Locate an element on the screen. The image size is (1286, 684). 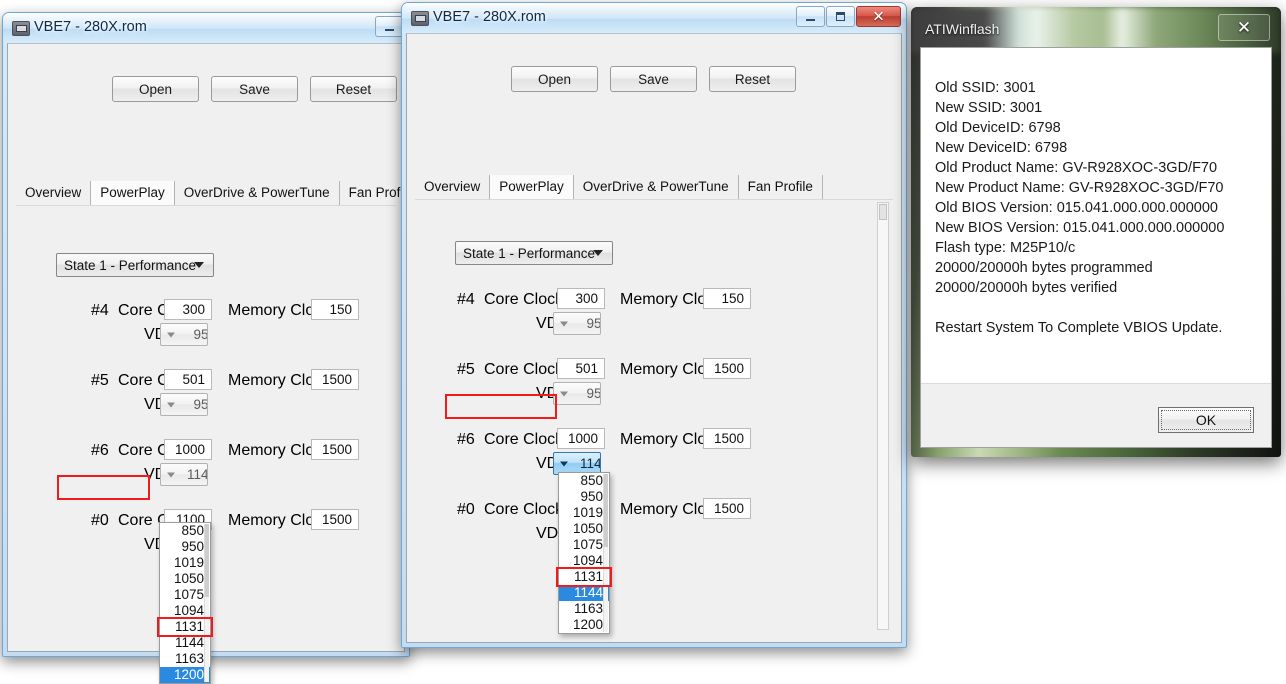
maximize-button is located at coordinates (840, 16).